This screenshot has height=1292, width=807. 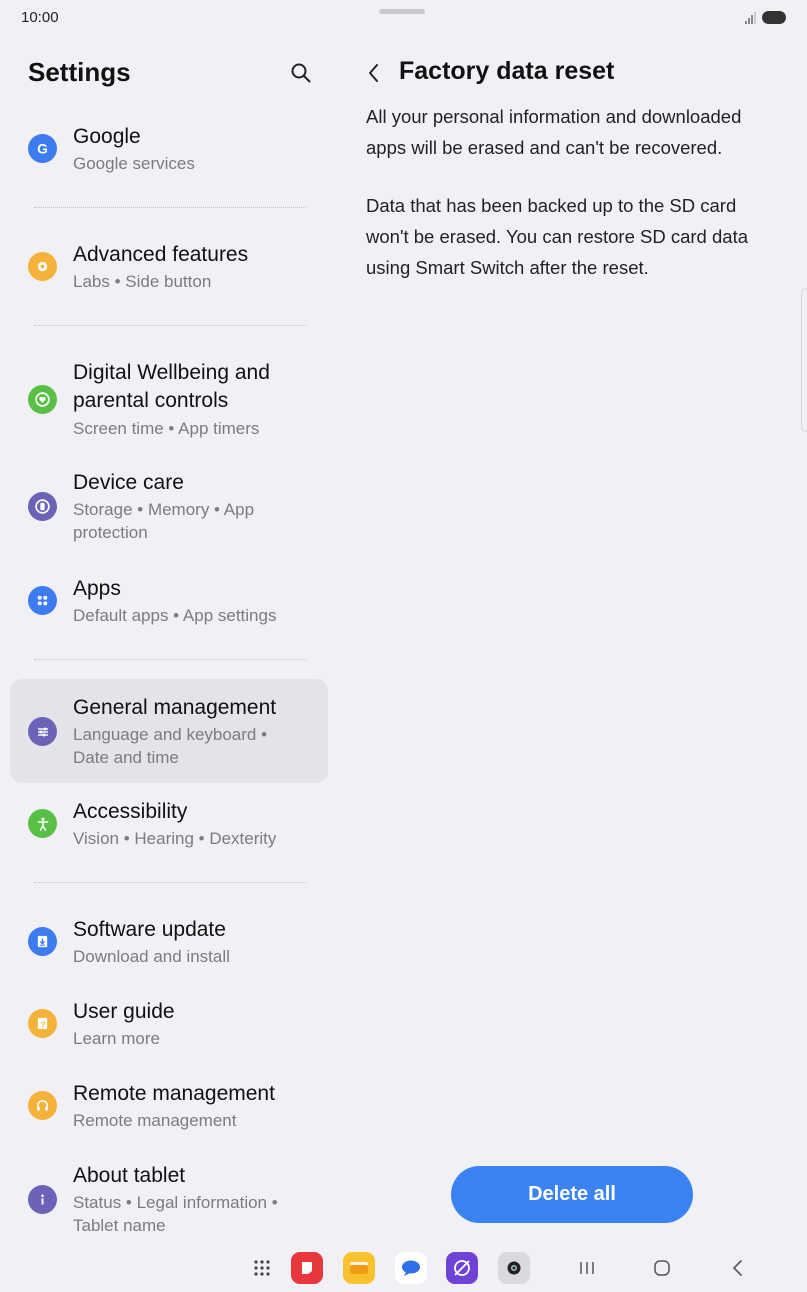 What do you see at coordinates (169, 149) in the screenshot?
I see `settings-item-google: G Google Google services` at bounding box center [169, 149].